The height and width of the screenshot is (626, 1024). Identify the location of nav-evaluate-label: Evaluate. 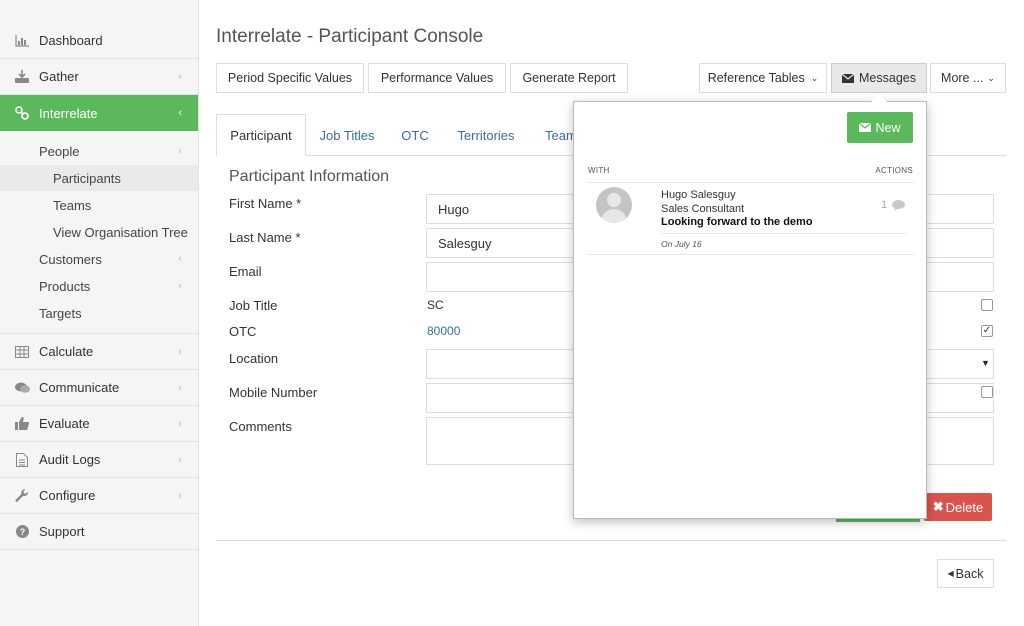
(64, 423).